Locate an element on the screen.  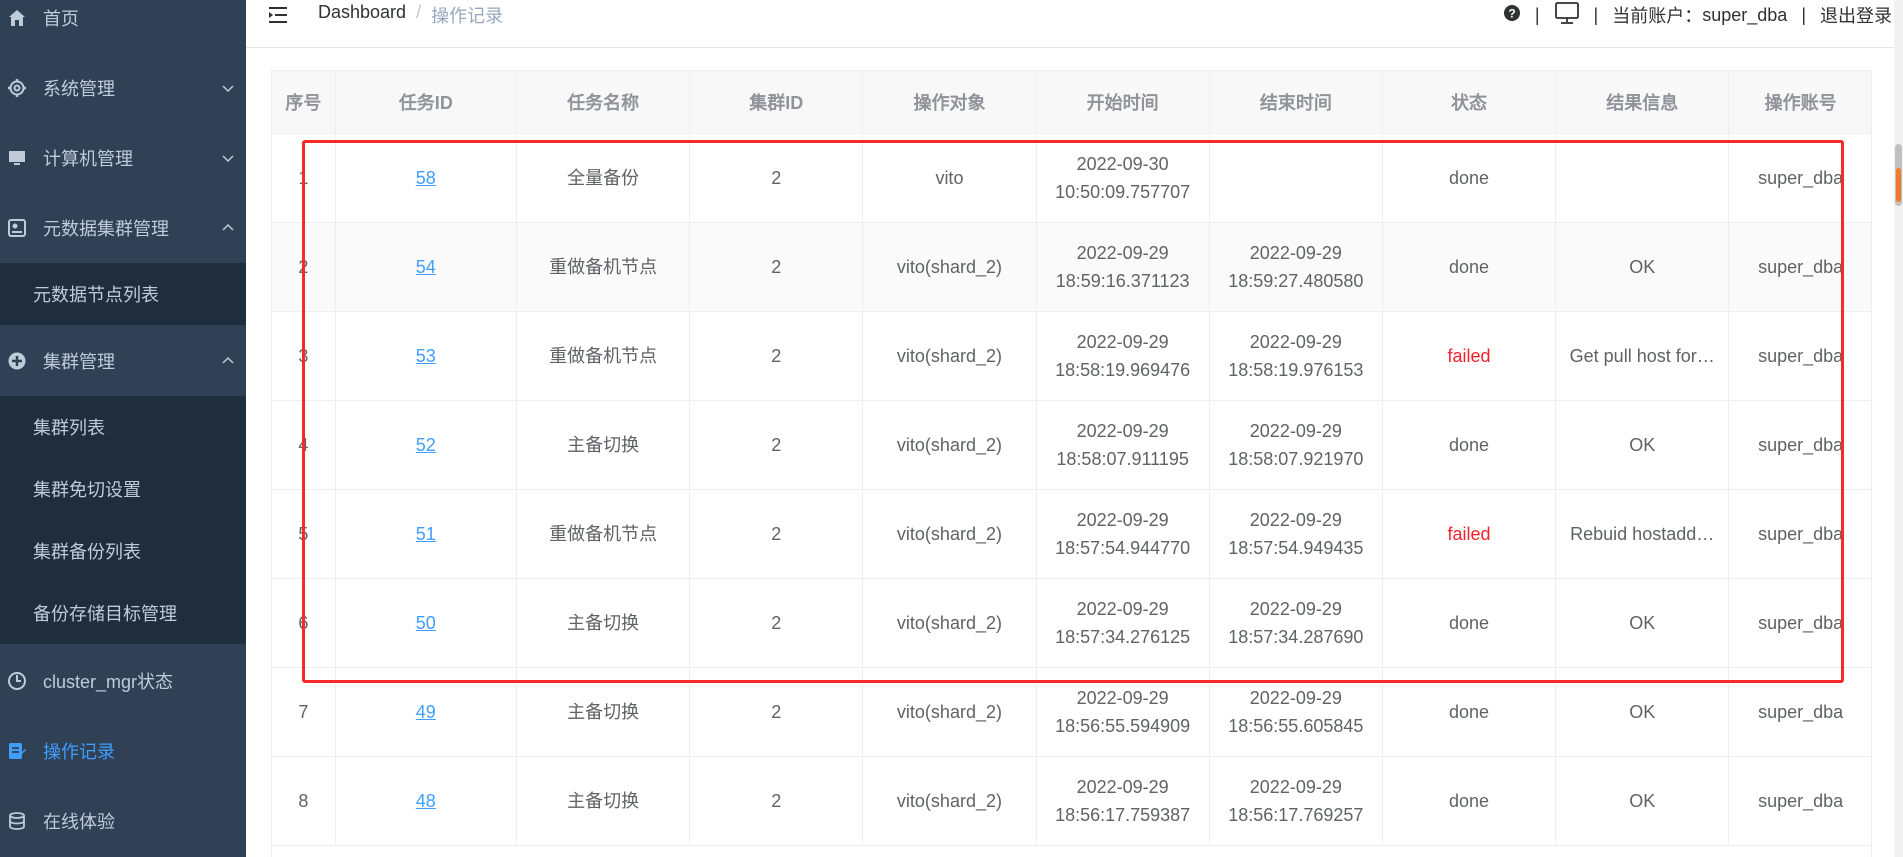
vertical-scrollbar is located at coordinates (1898, 428).